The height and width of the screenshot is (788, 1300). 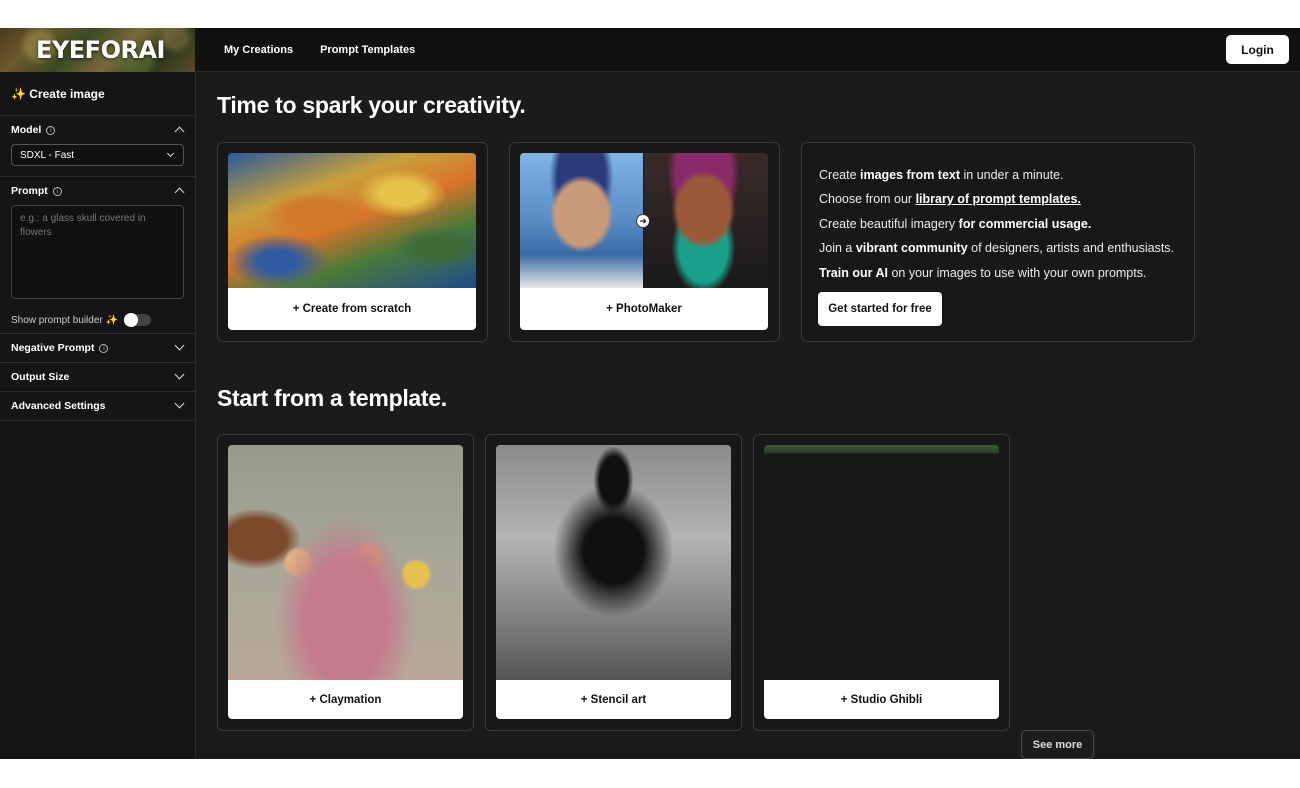 What do you see at coordinates (371, 105) in the screenshot?
I see `hero-title: Time to spark your creativity.` at bounding box center [371, 105].